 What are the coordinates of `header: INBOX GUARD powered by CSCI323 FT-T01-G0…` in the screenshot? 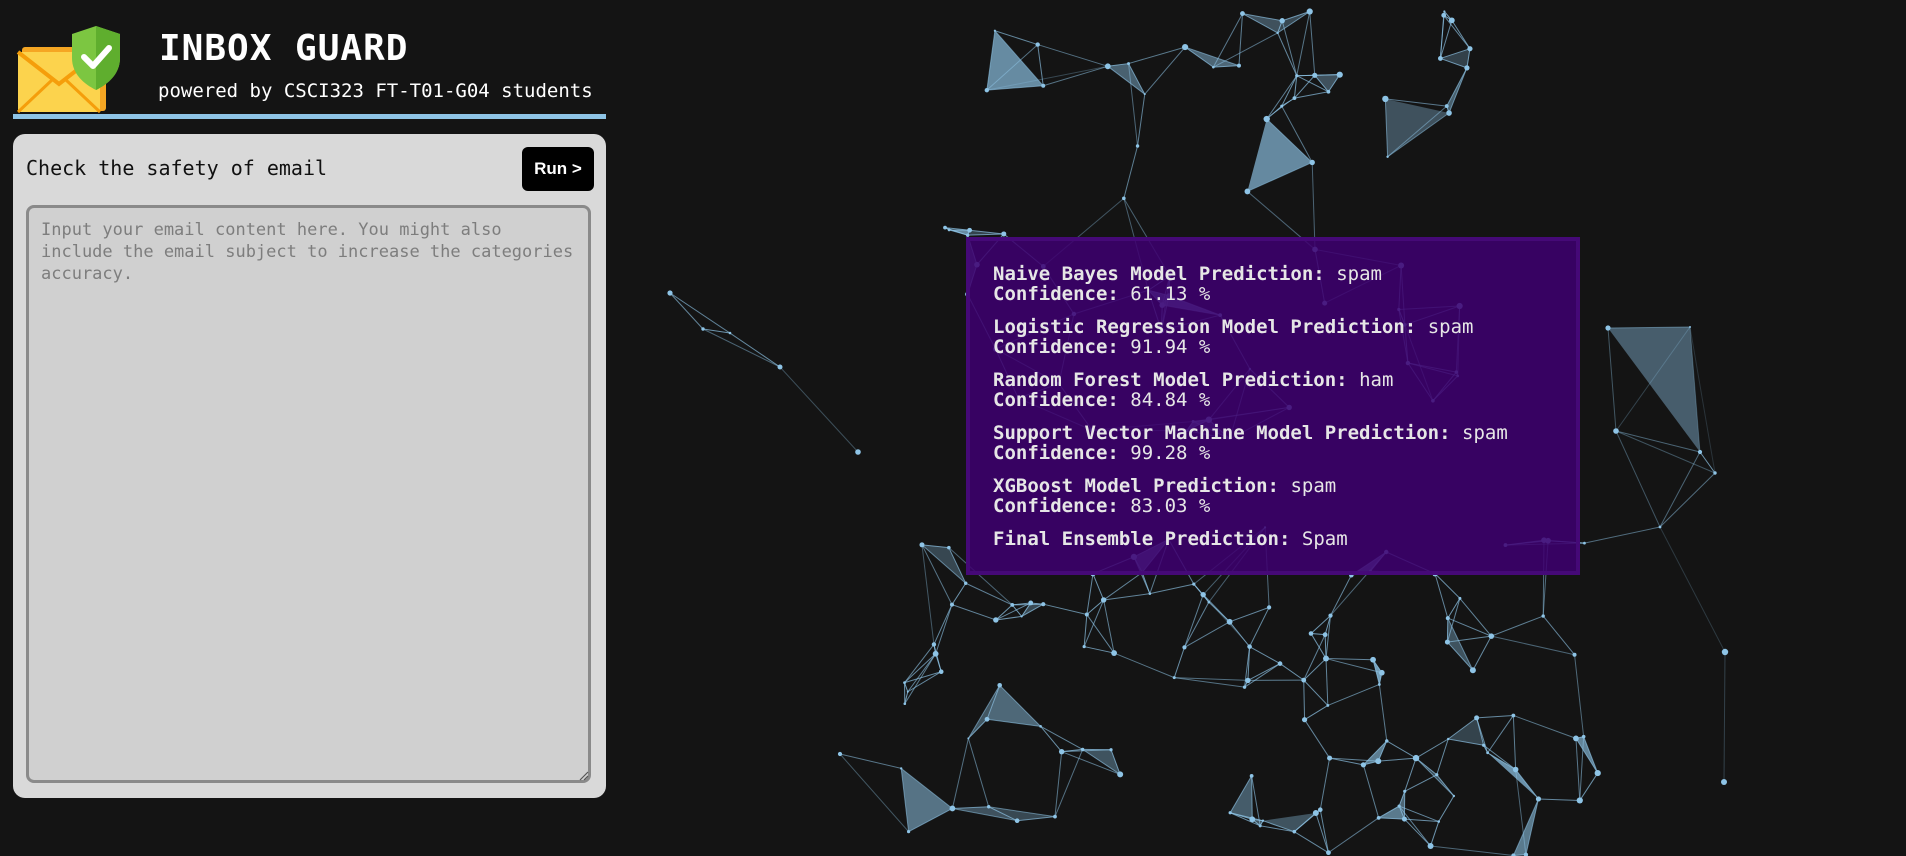 It's located at (310, 68).